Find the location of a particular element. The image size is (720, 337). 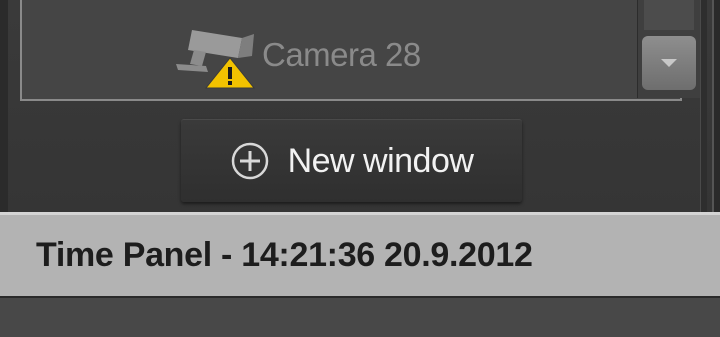

chevron-down-icon is located at coordinates (669, 63).